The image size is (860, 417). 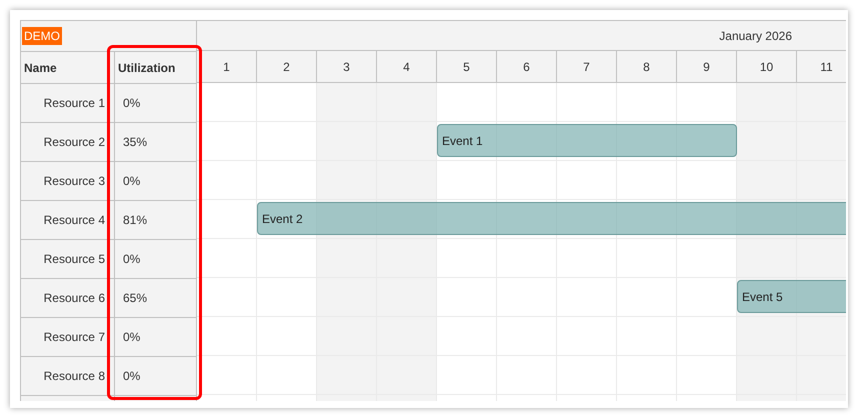 What do you see at coordinates (74, 142) in the screenshot?
I see `resource-name: Resource 2` at bounding box center [74, 142].